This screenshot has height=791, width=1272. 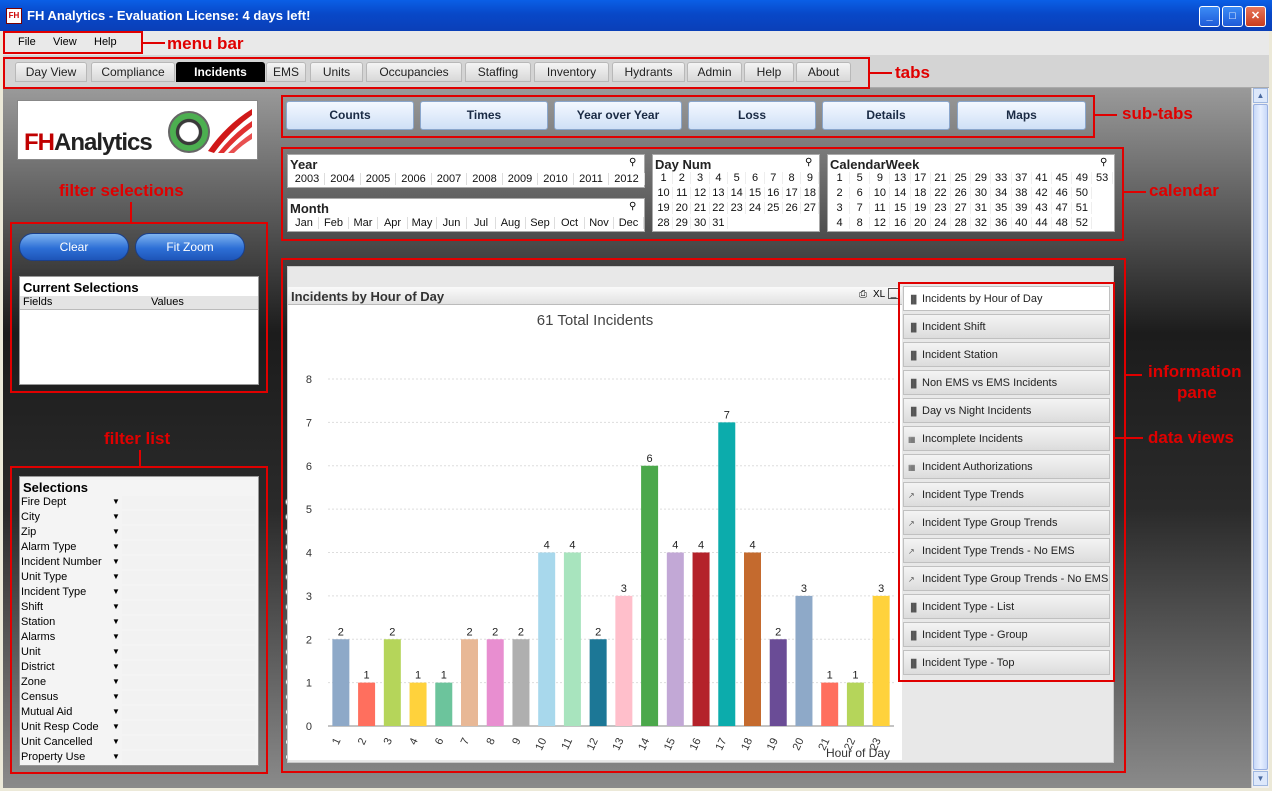 What do you see at coordinates (921, 223) in the screenshot?
I see `calendar-week-cell: 20` at bounding box center [921, 223].